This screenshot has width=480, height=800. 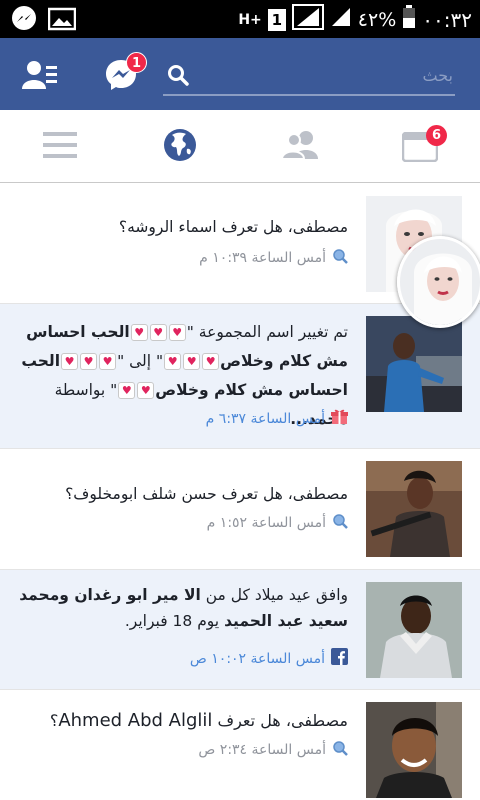 I want to click on notifications-badge: 6, so click(x=436, y=135).